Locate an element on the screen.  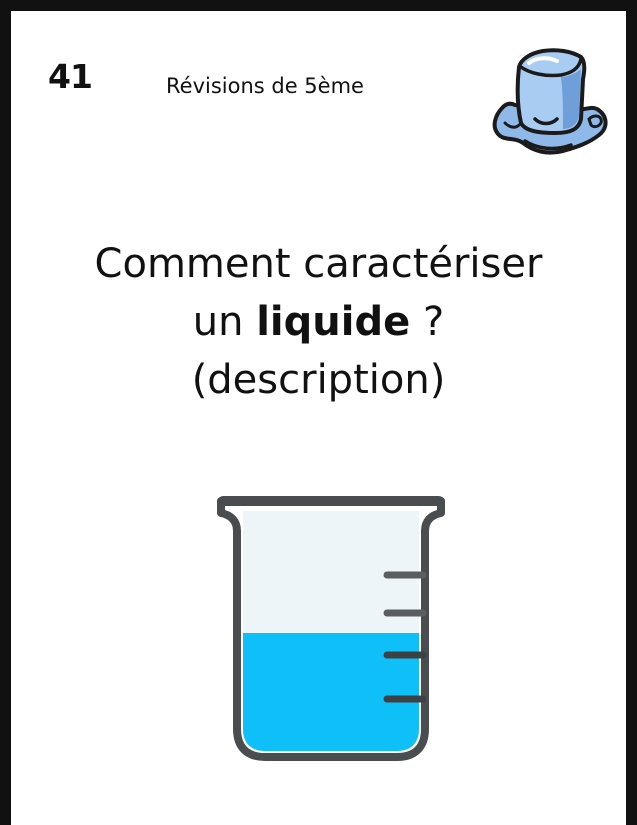
question-line-2: un liquide ? is located at coordinates (318, 322).